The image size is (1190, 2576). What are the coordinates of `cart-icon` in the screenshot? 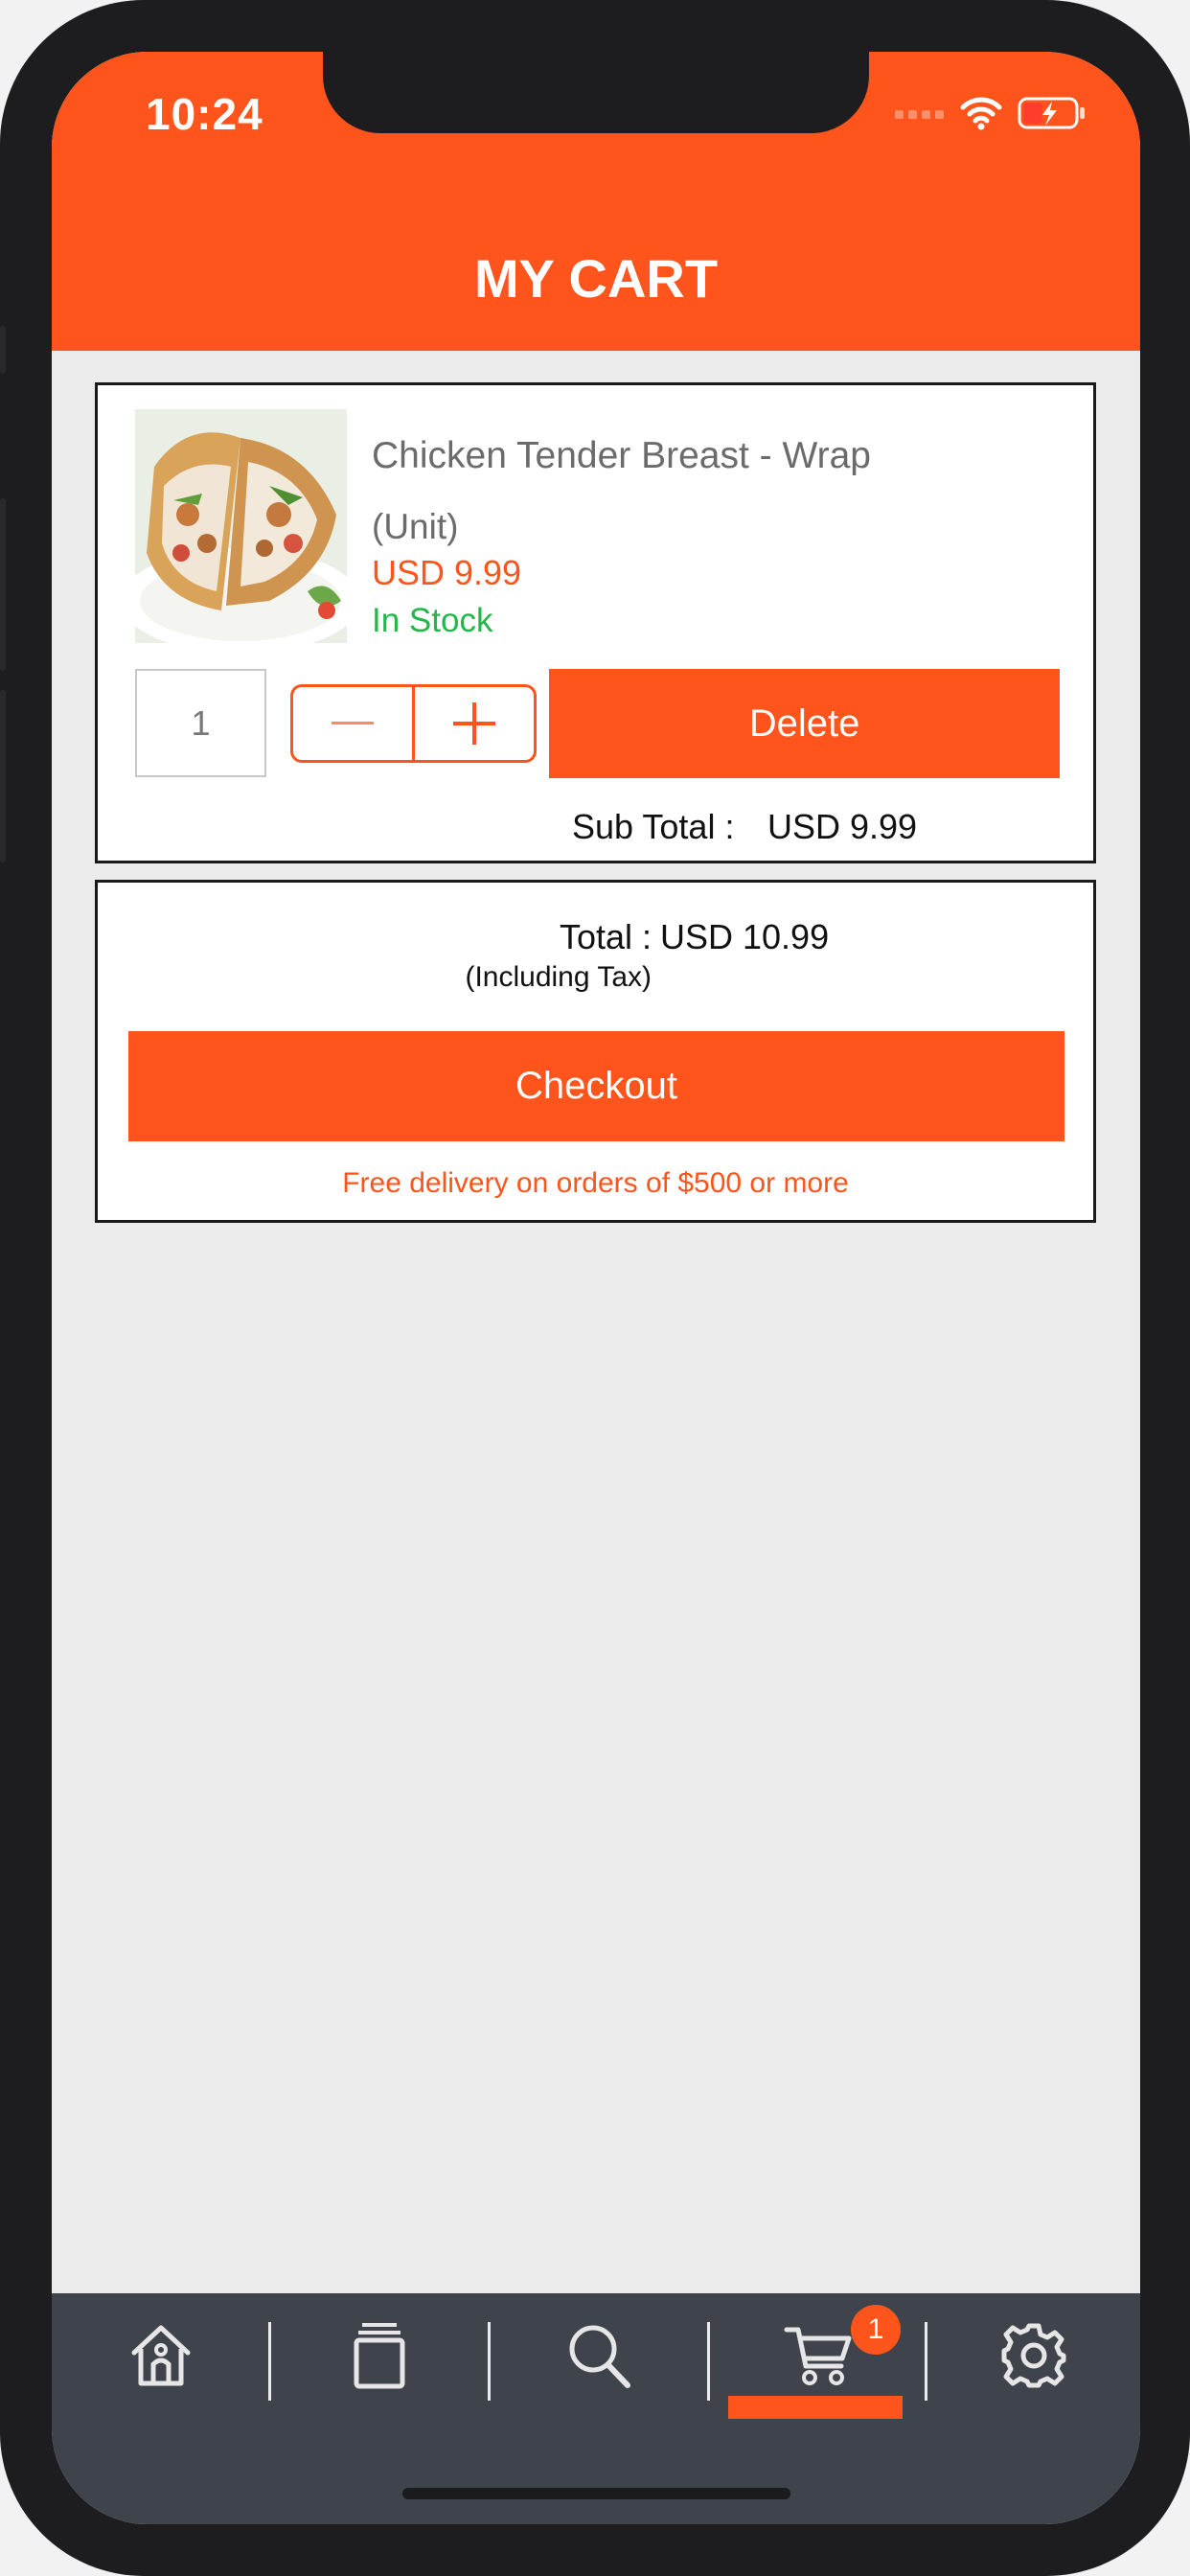 It's located at (818, 2356).